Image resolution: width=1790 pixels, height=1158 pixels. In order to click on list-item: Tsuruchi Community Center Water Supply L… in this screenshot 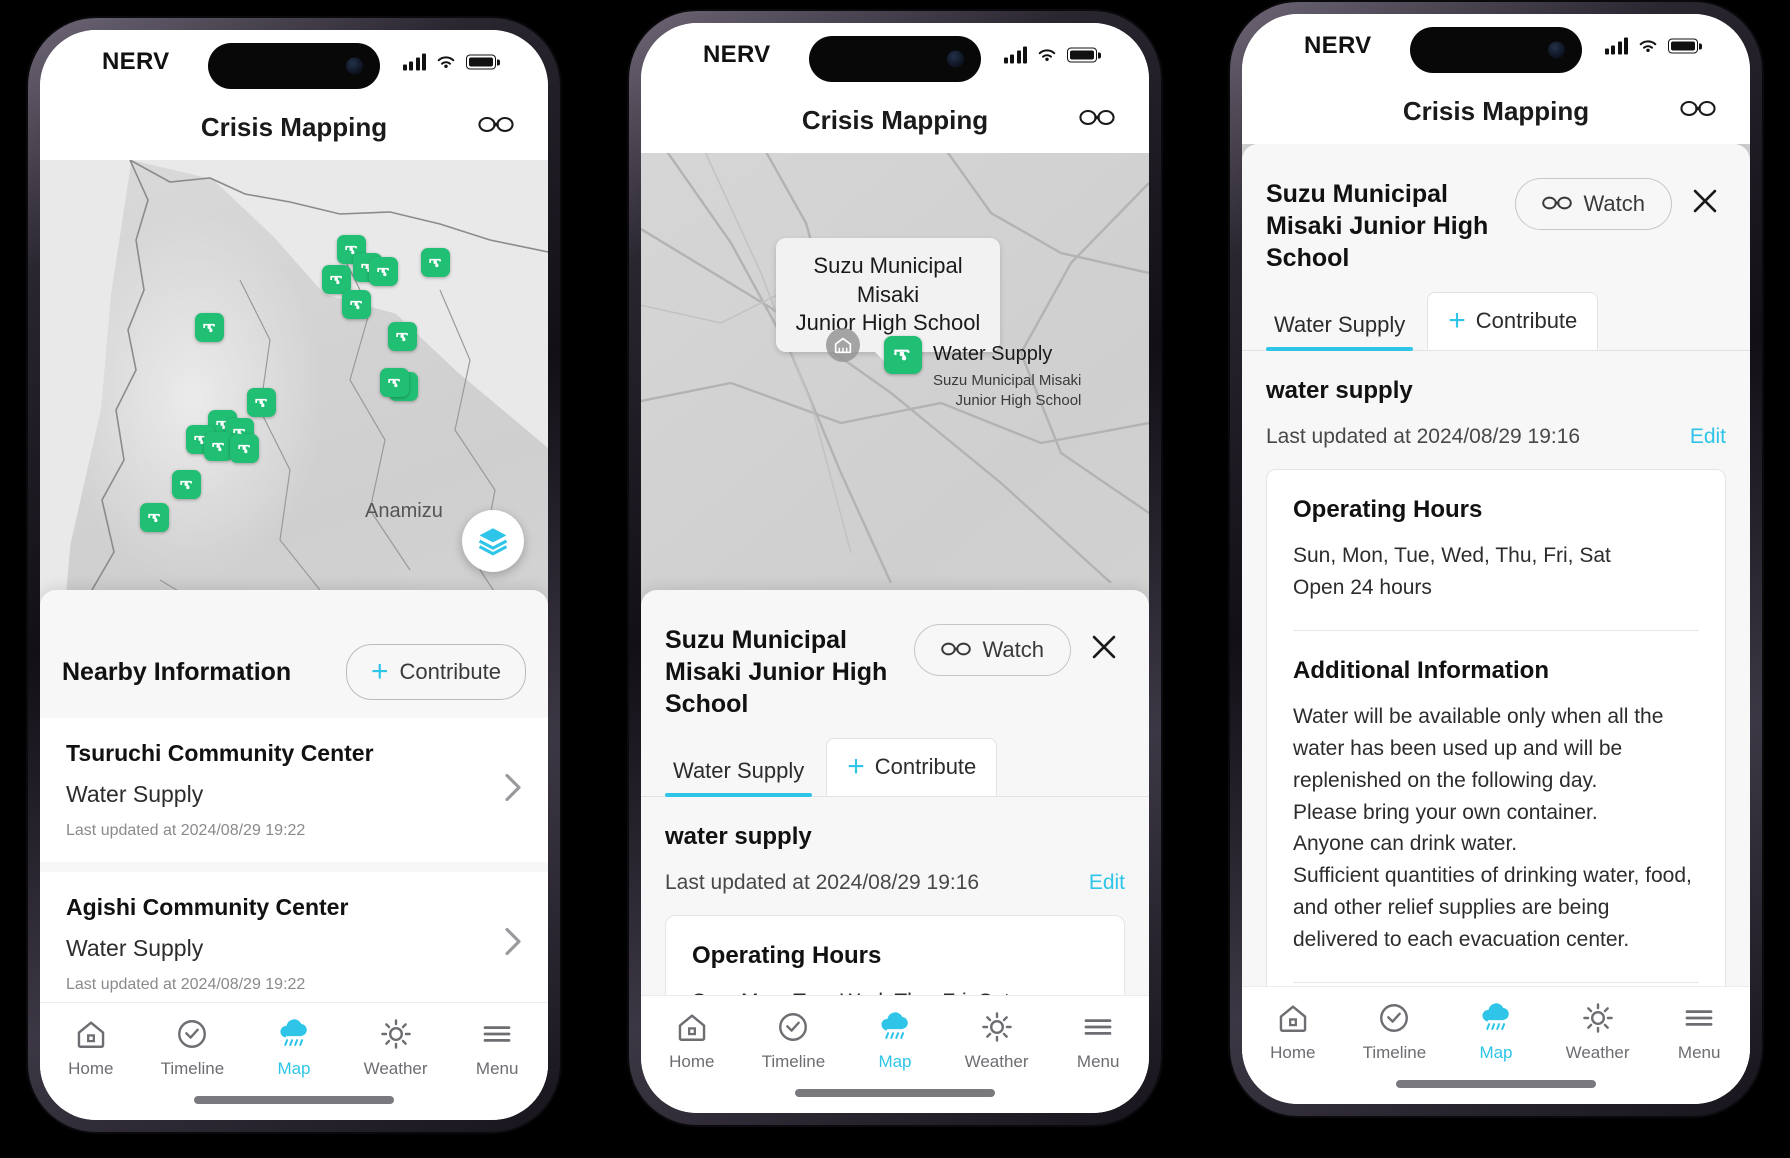, I will do `click(294, 790)`.